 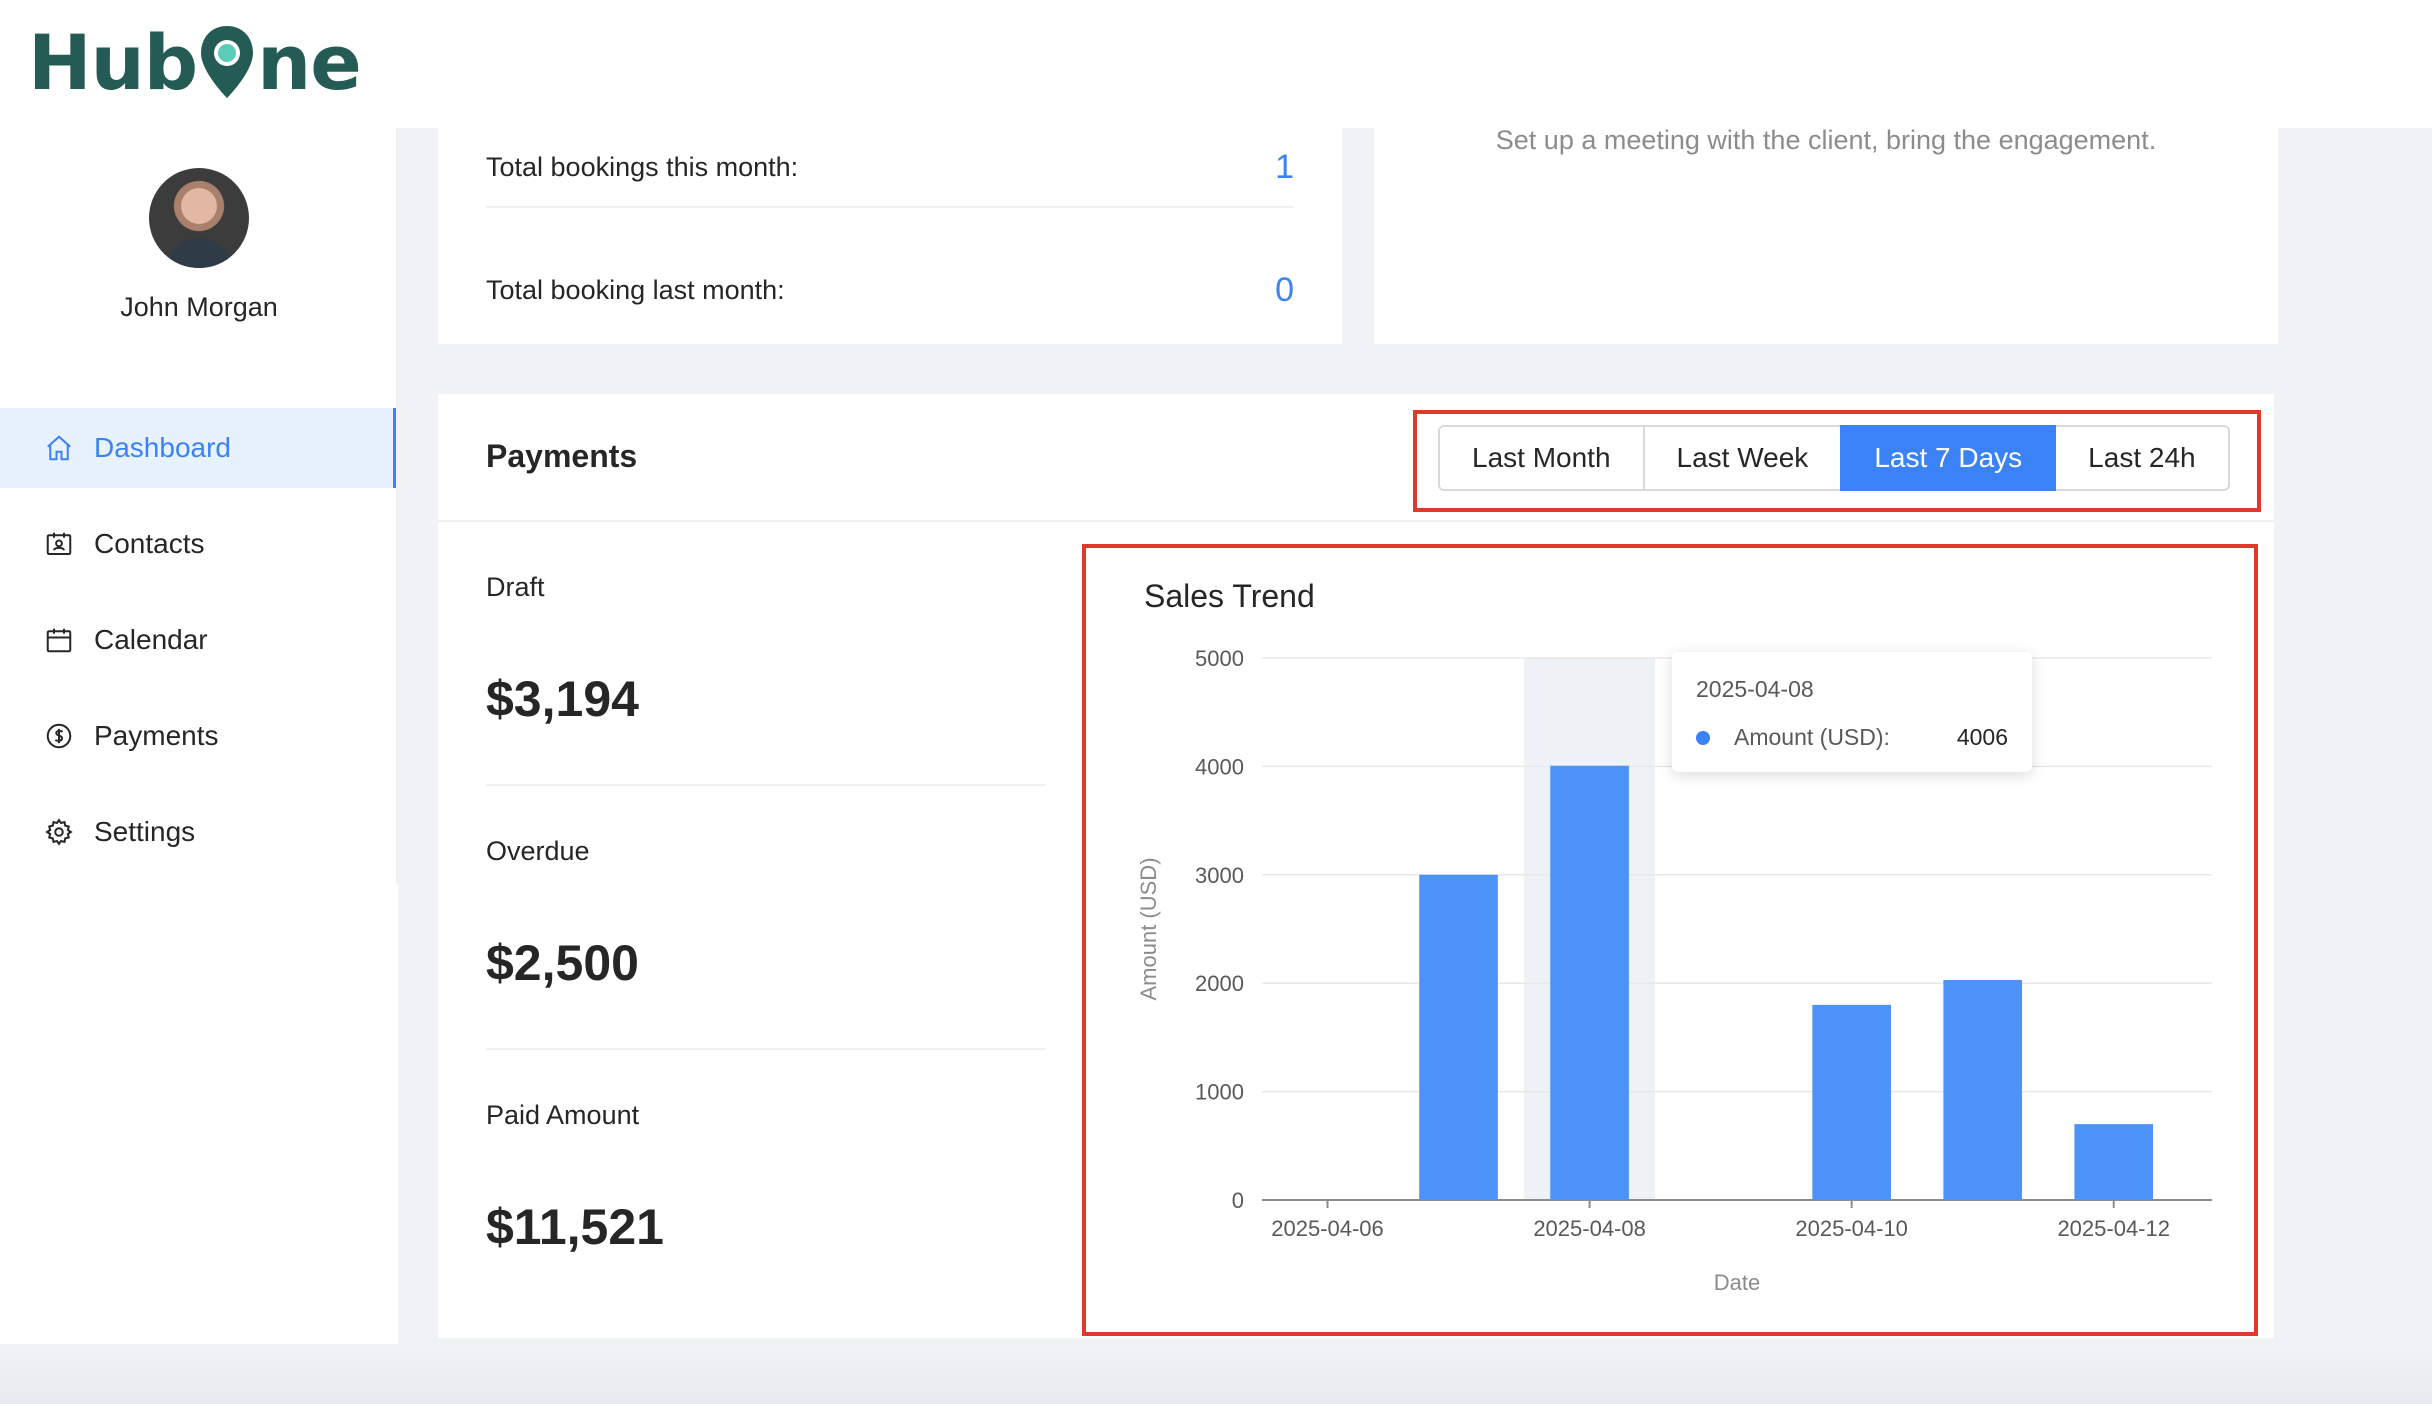 What do you see at coordinates (1238, 1200) in the screenshot?
I see `y-tick-label: 0` at bounding box center [1238, 1200].